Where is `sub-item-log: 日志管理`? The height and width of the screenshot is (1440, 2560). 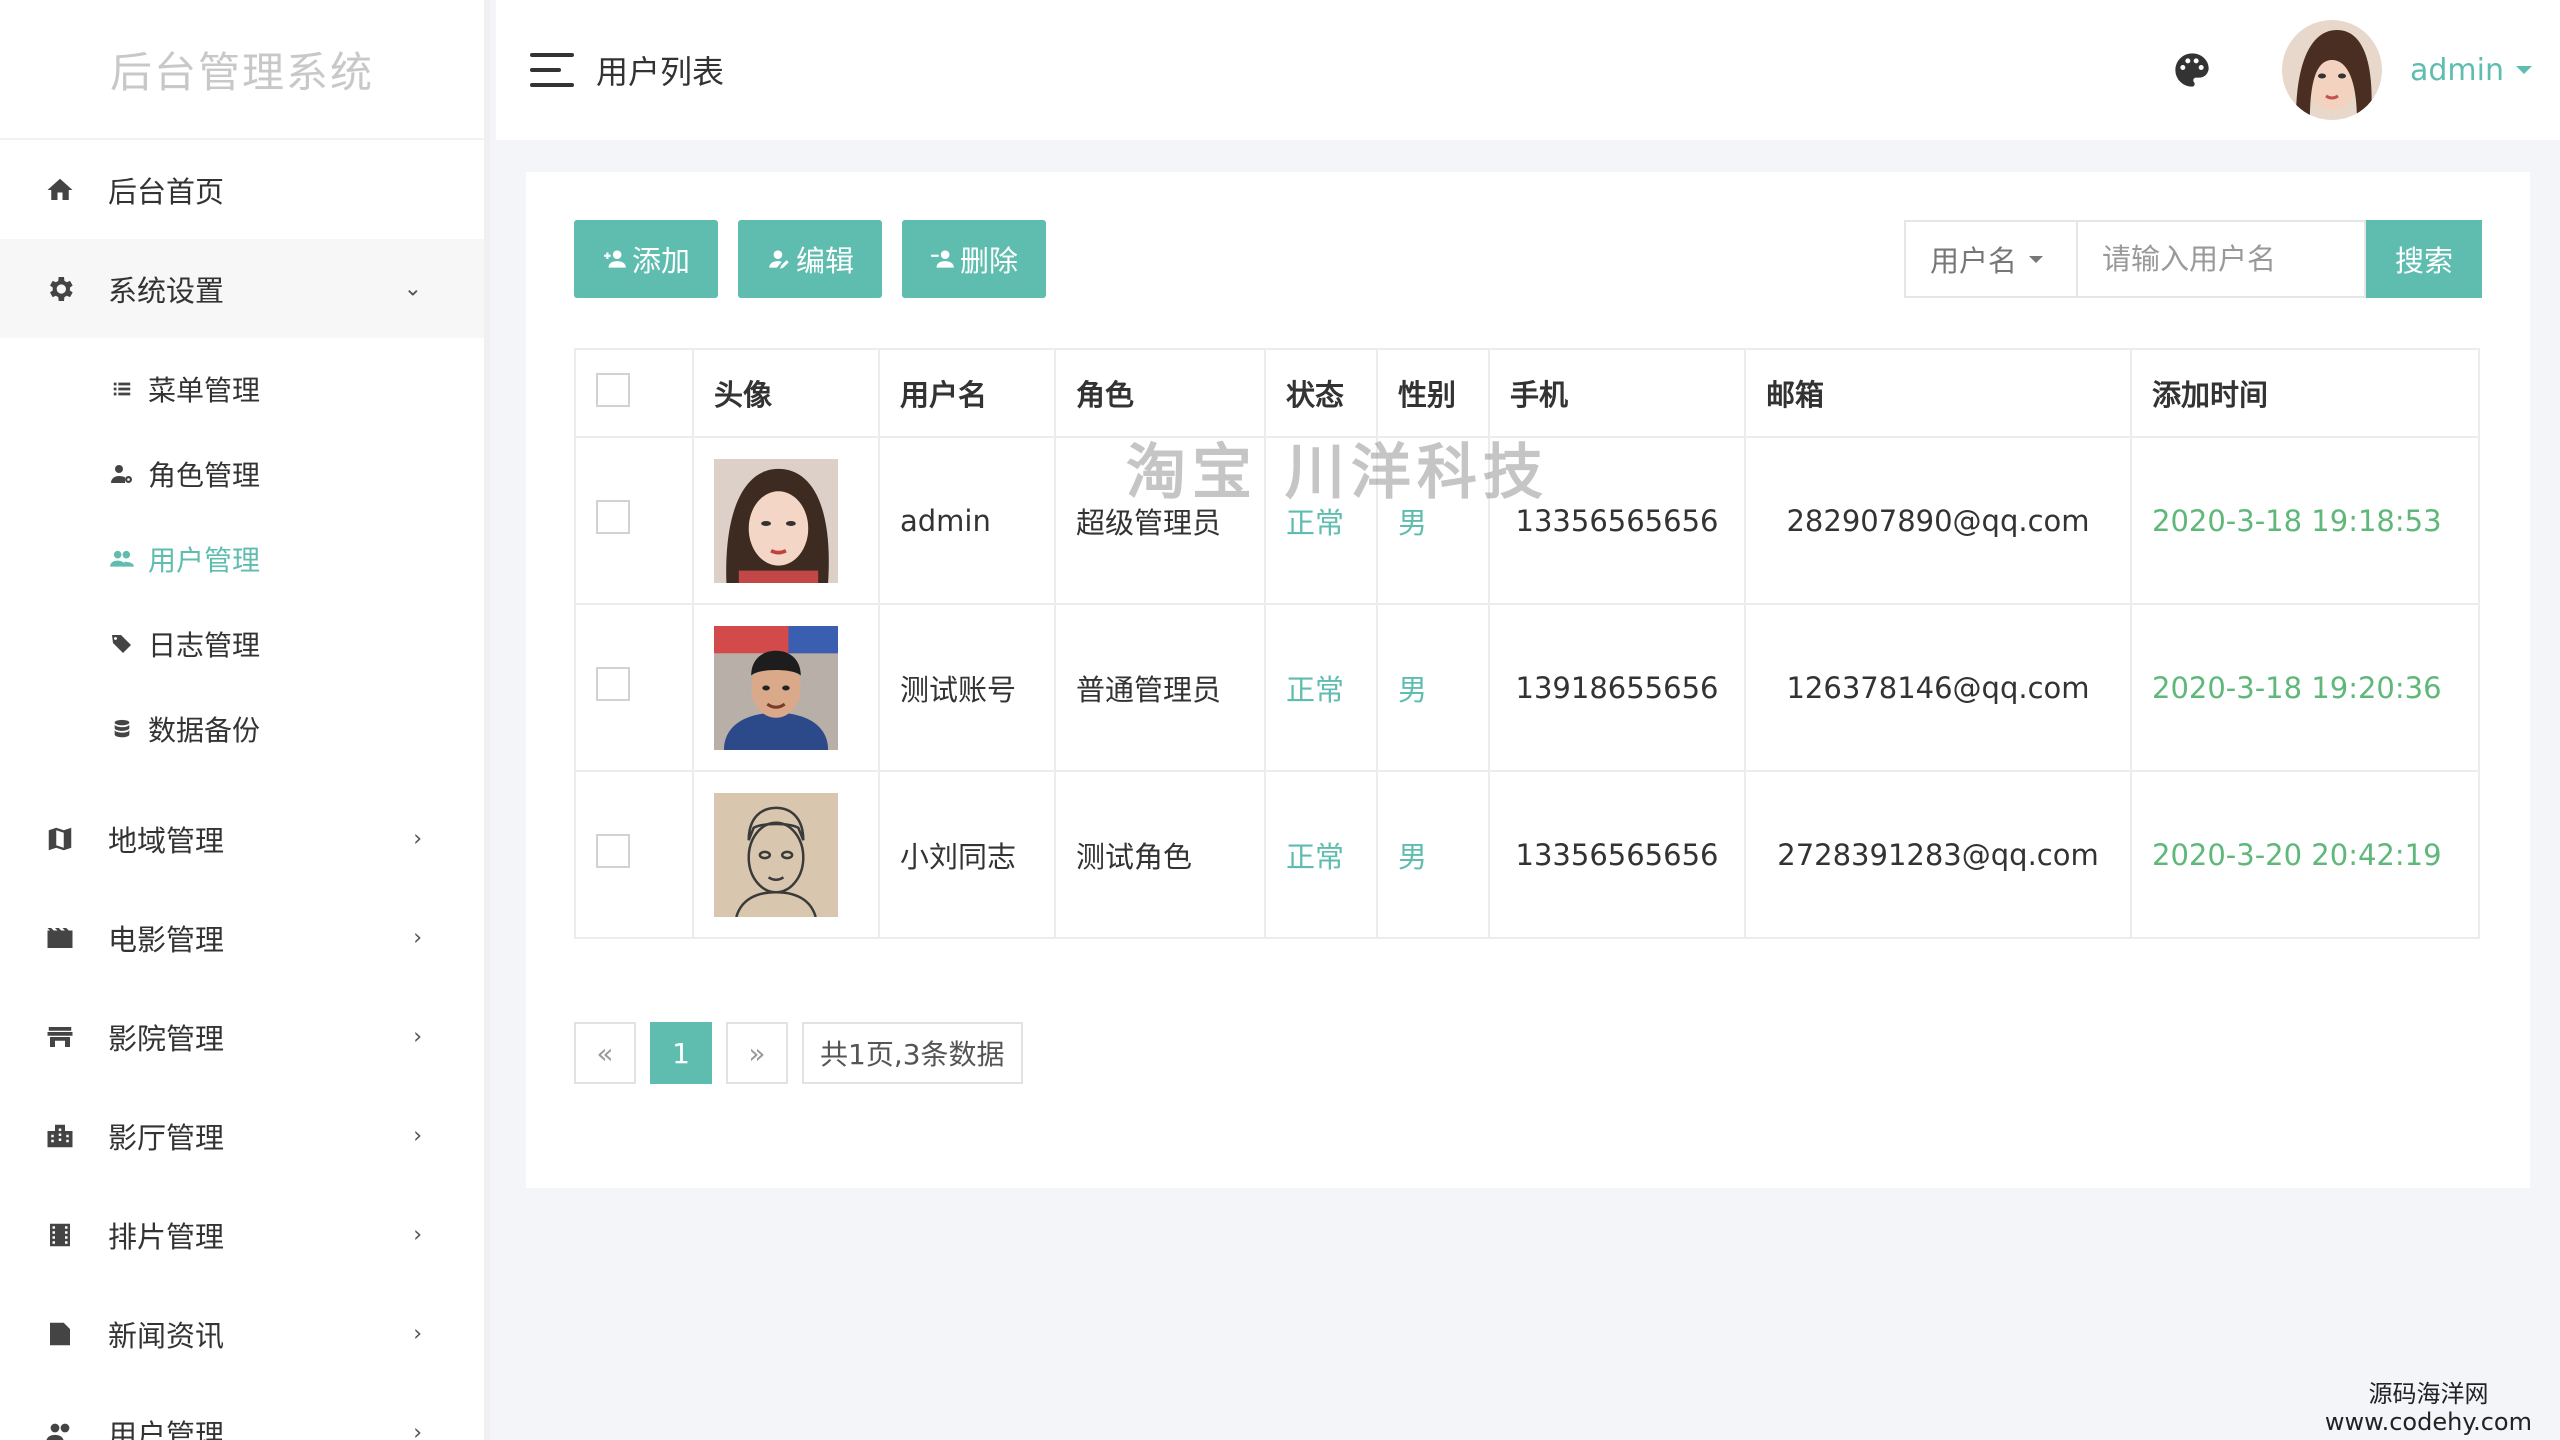
sub-item-log: 日志管理 is located at coordinates (242, 643).